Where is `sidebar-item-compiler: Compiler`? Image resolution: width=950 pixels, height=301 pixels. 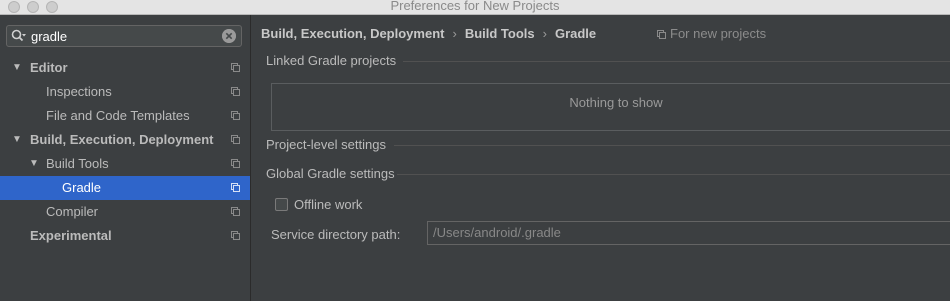 sidebar-item-compiler: Compiler is located at coordinates (125, 212).